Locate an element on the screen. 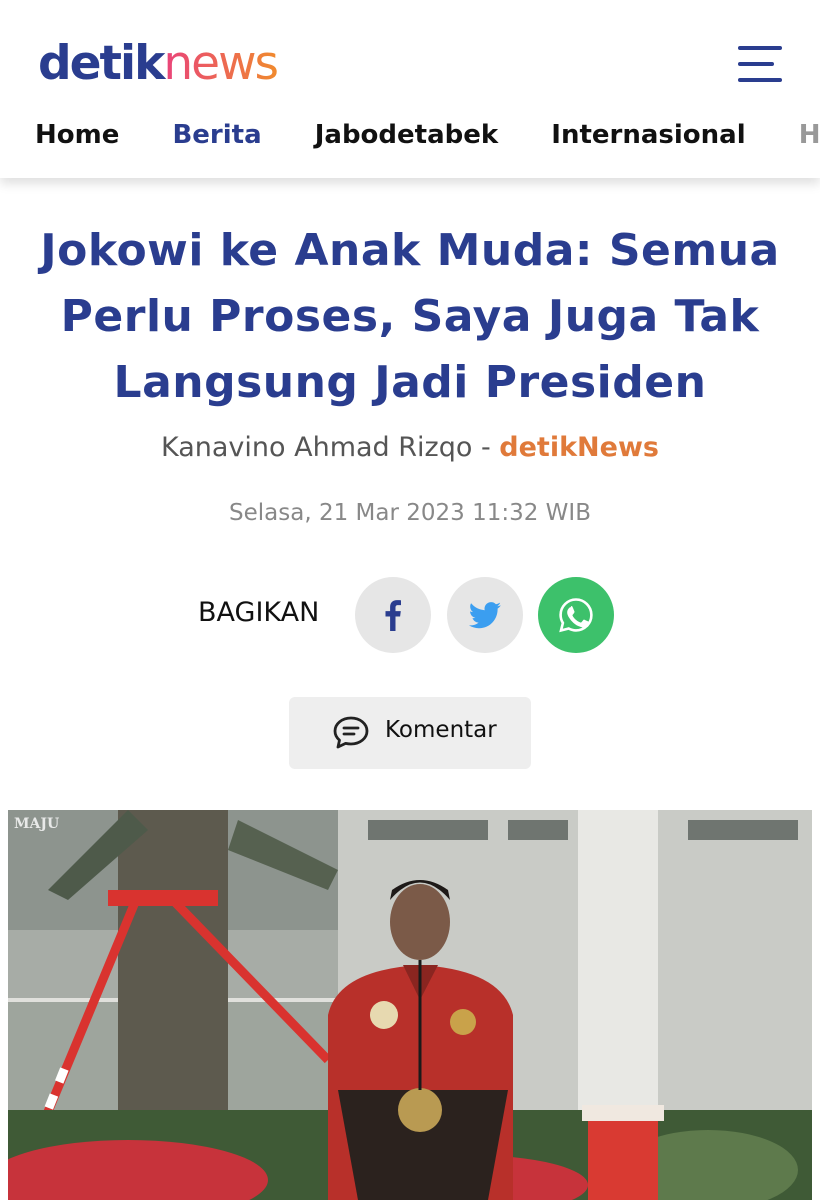 This screenshot has width=820, height=1200. share-twitter-button is located at coordinates (485, 615).